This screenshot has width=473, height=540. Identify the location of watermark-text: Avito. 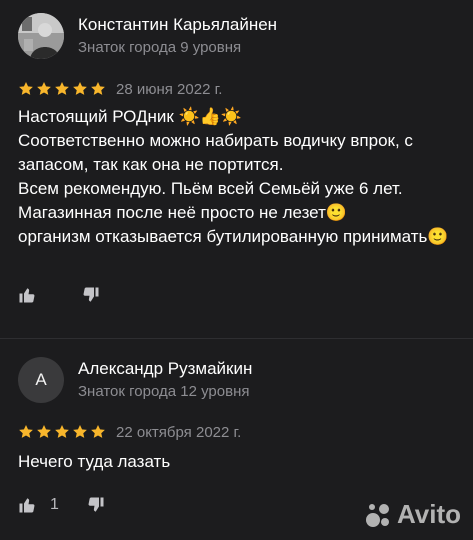
(428, 514).